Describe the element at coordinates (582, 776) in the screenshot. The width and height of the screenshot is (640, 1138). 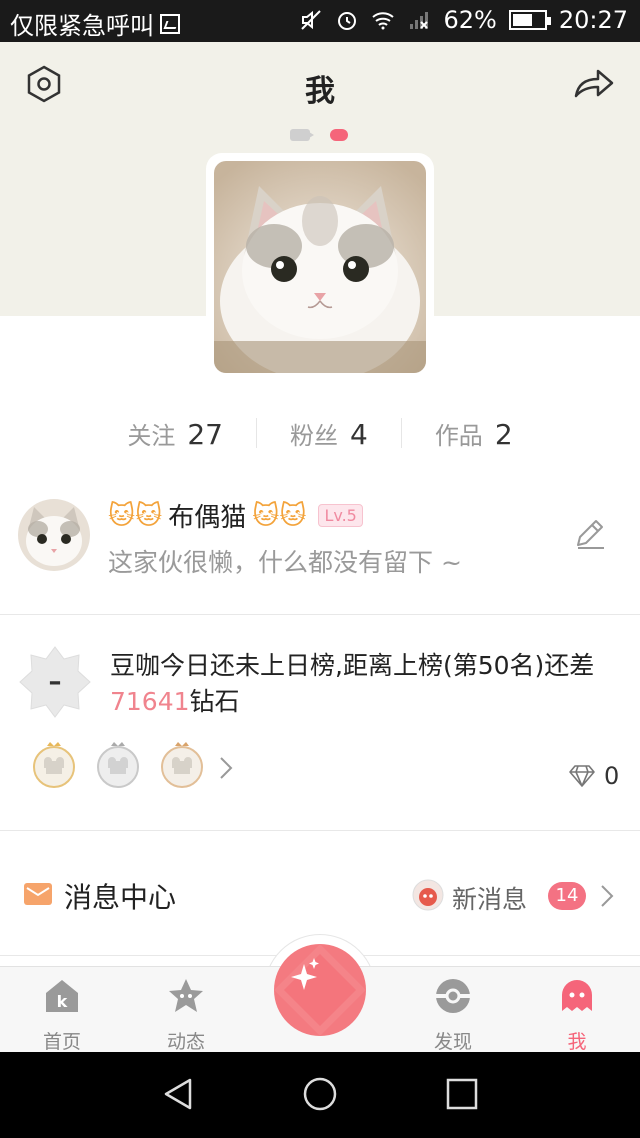
I see `diamond-icon` at that location.